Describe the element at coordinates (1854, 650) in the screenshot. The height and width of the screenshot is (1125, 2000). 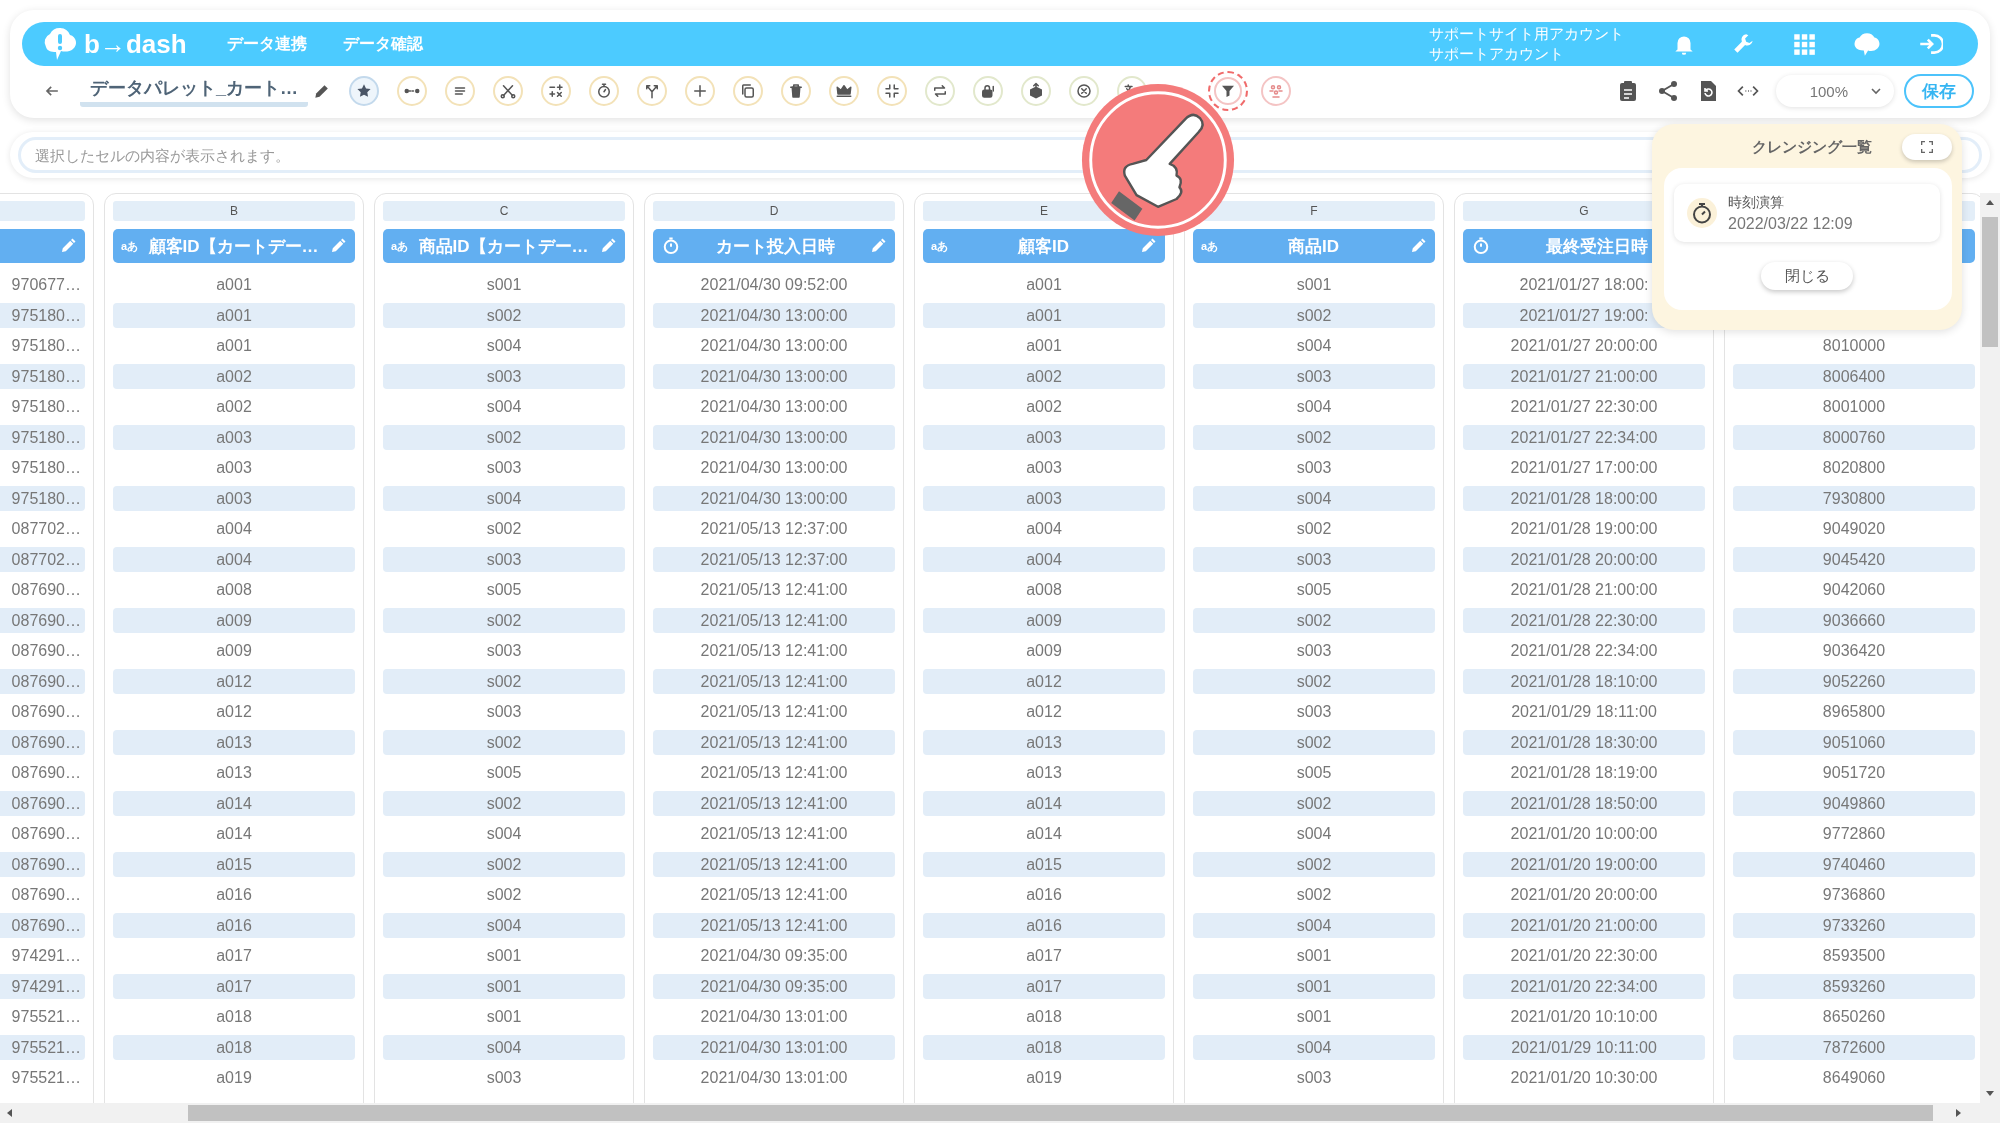
I see `table-cell: 9036420` at that location.